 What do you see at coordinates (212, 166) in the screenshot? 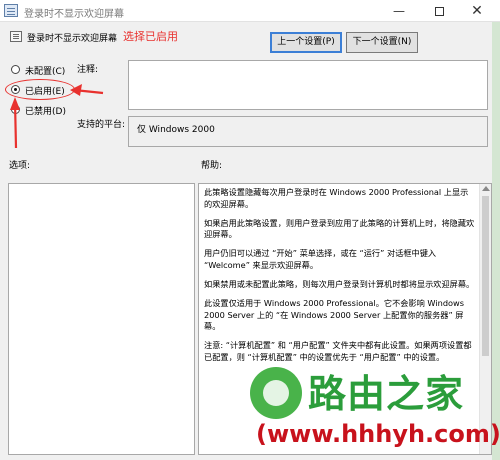
I see `help-label: 帮助:` at bounding box center [212, 166].